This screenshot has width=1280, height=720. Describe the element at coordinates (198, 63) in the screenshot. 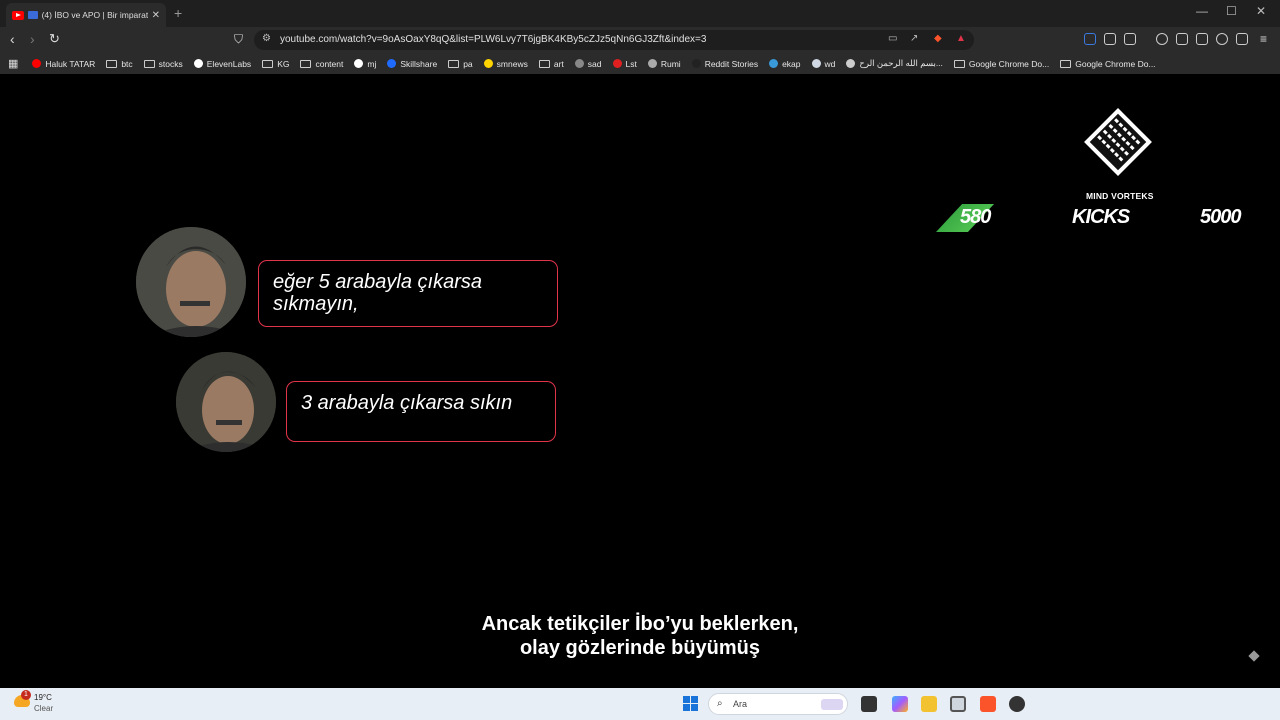

I see `elevenlabs-icon` at that location.